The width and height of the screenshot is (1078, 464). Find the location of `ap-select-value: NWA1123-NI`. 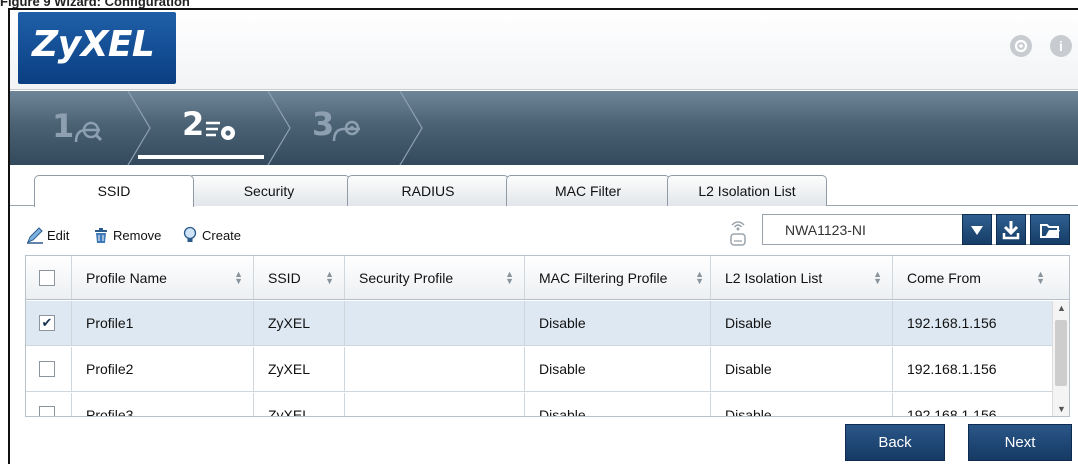

ap-select-value: NWA1123-NI is located at coordinates (825, 230).